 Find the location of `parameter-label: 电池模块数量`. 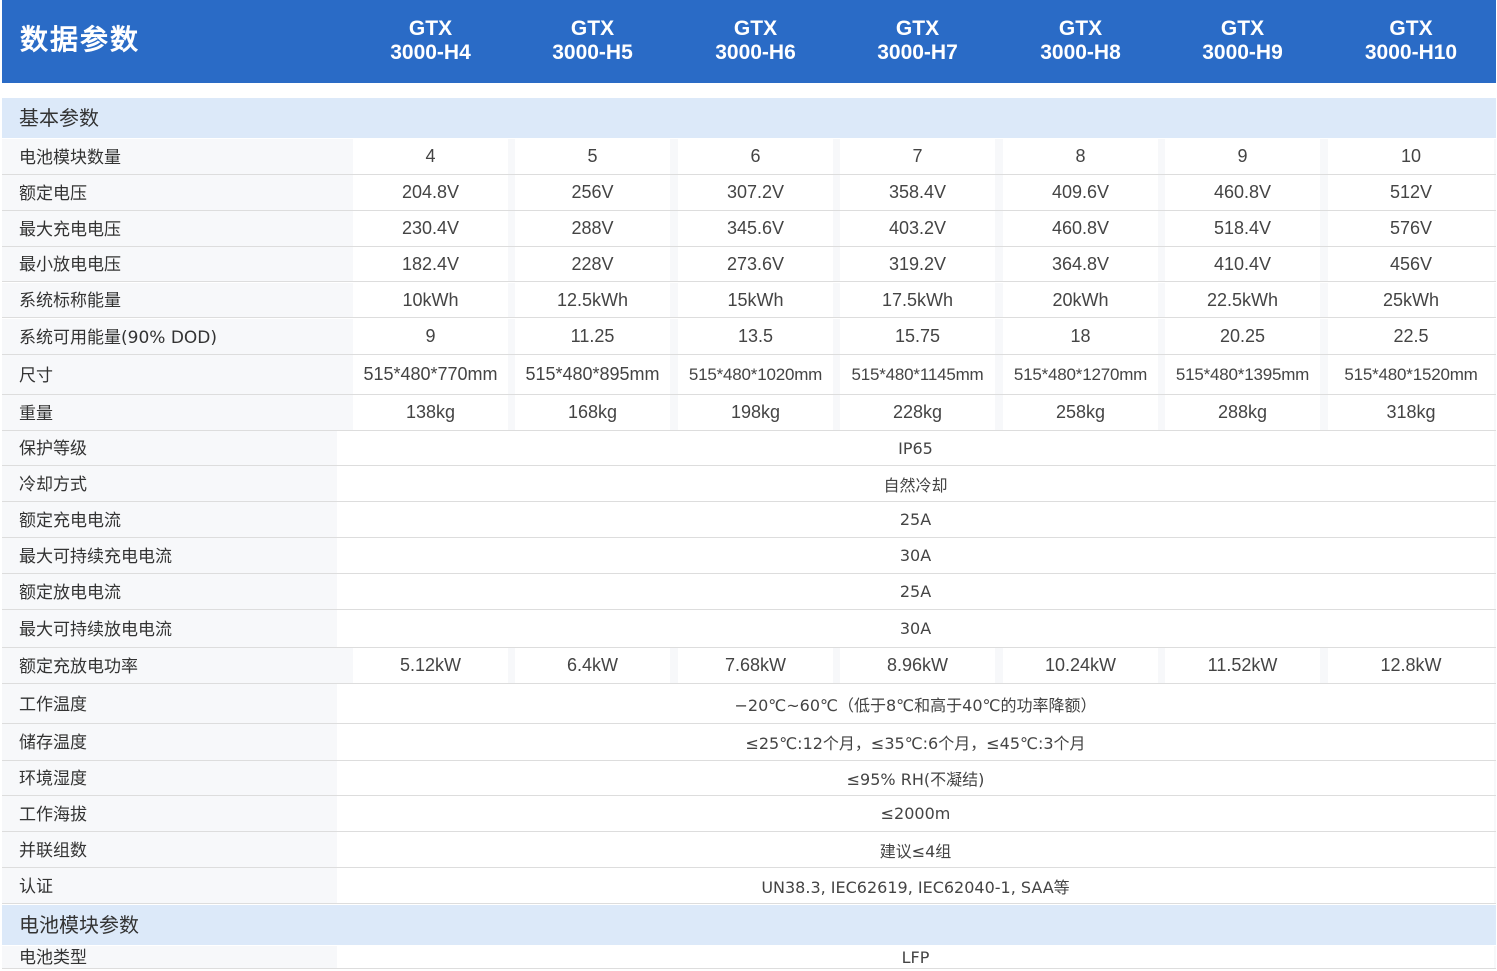

parameter-label: 电池模块数量 is located at coordinates (70, 158).